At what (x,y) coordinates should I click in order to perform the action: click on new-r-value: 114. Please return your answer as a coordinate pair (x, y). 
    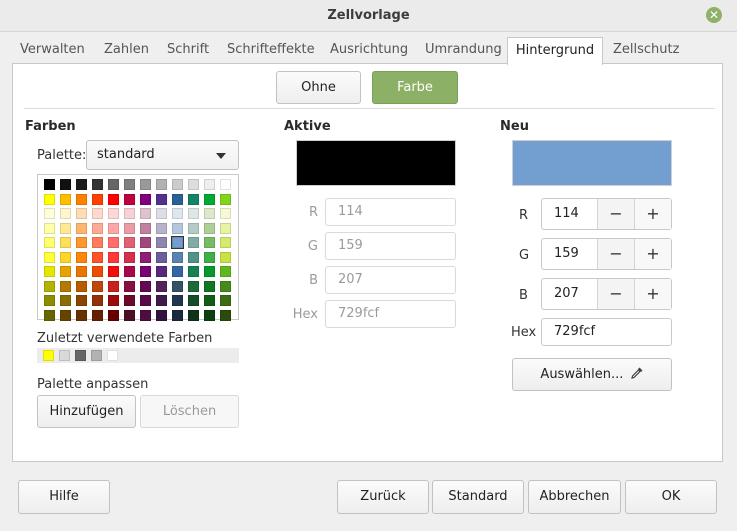
    Looking at the image, I should click on (570, 214).